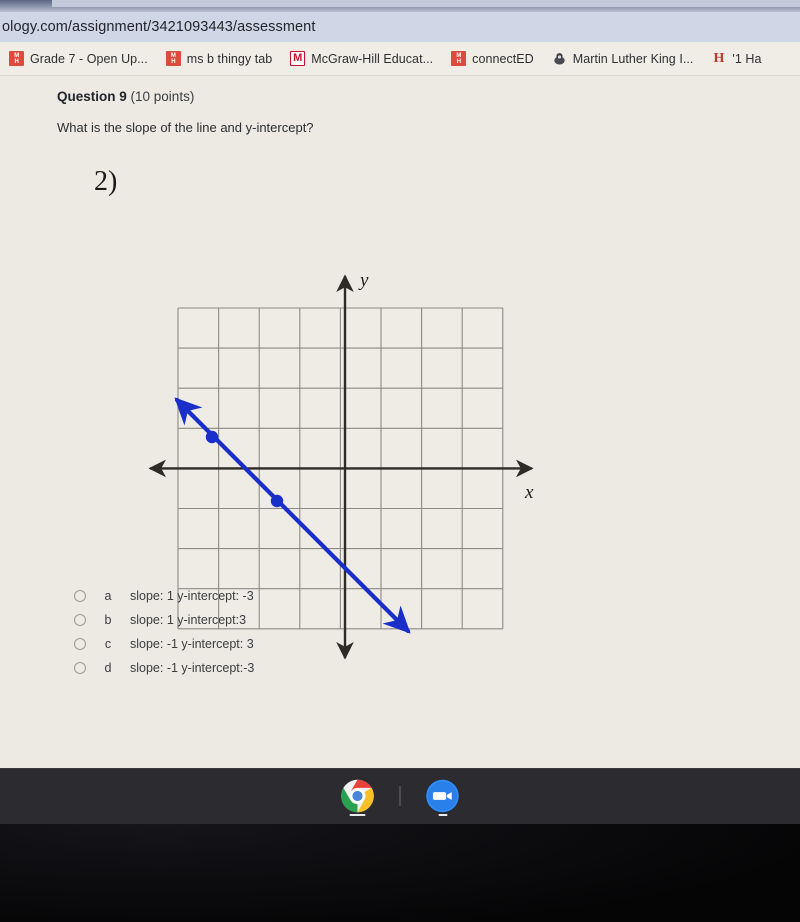  What do you see at coordinates (106, 181) in the screenshot?
I see `figure-number: 2)` at bounding box center [106, 181].